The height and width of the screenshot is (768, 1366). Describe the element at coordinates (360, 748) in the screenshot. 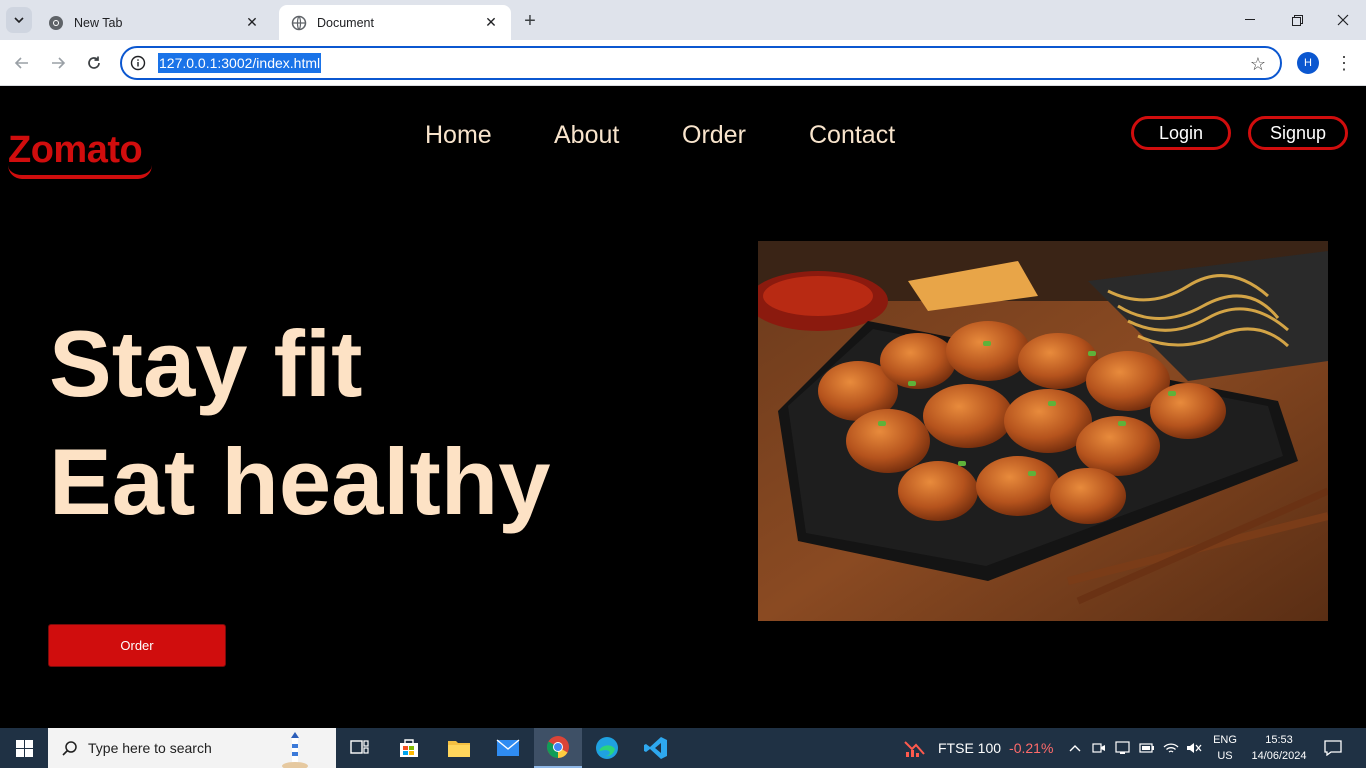

I see `task-view-icon` at that location.